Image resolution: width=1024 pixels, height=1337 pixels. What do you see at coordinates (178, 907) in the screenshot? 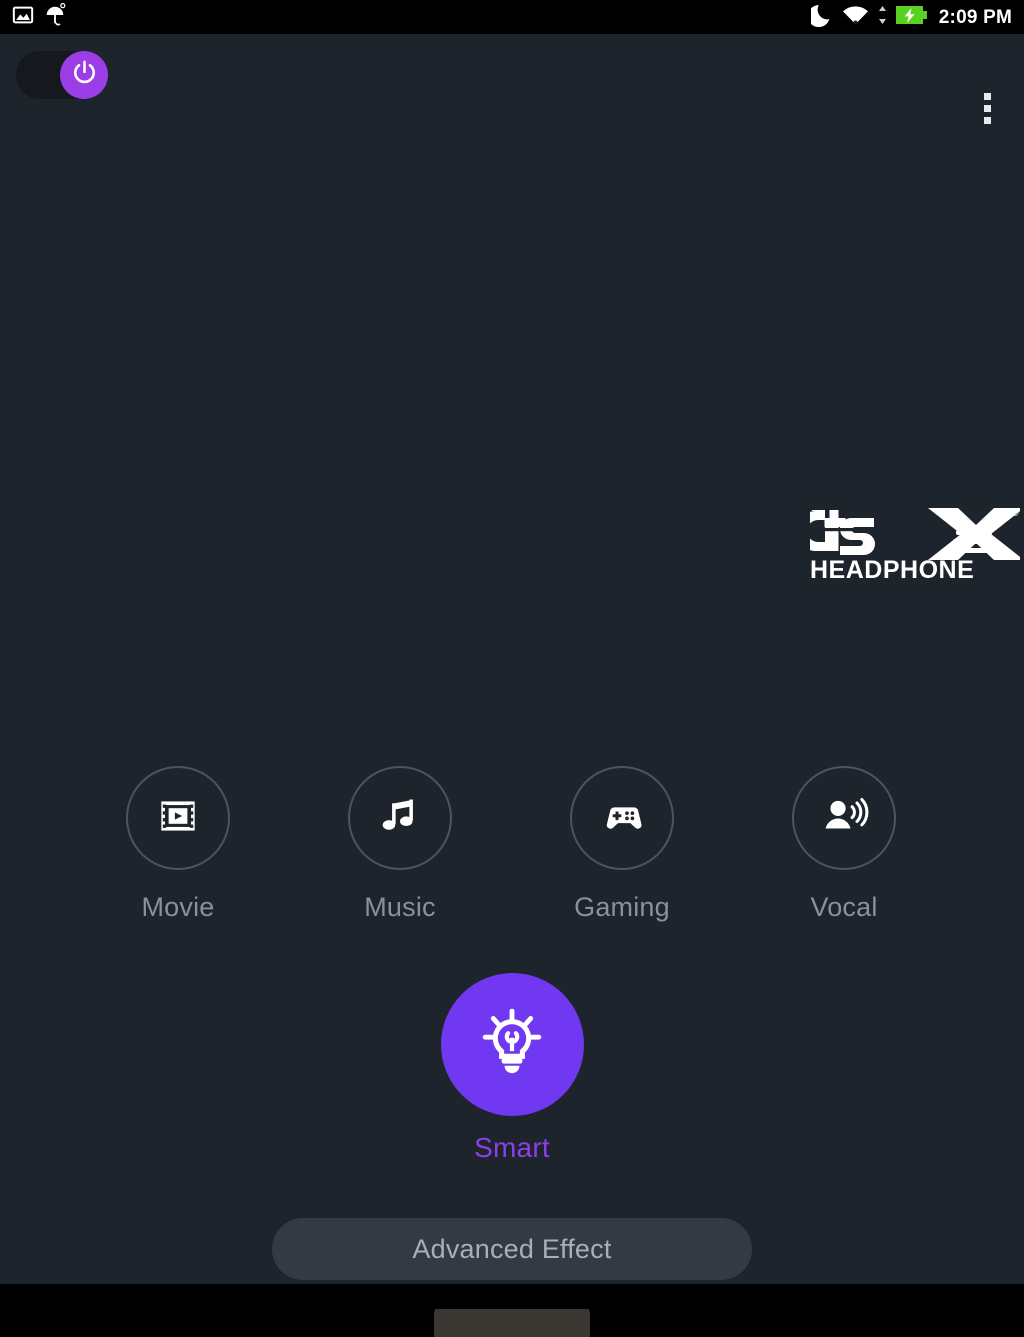
I see `preset-movie-label: Movie` at bounding box center [178, 907].